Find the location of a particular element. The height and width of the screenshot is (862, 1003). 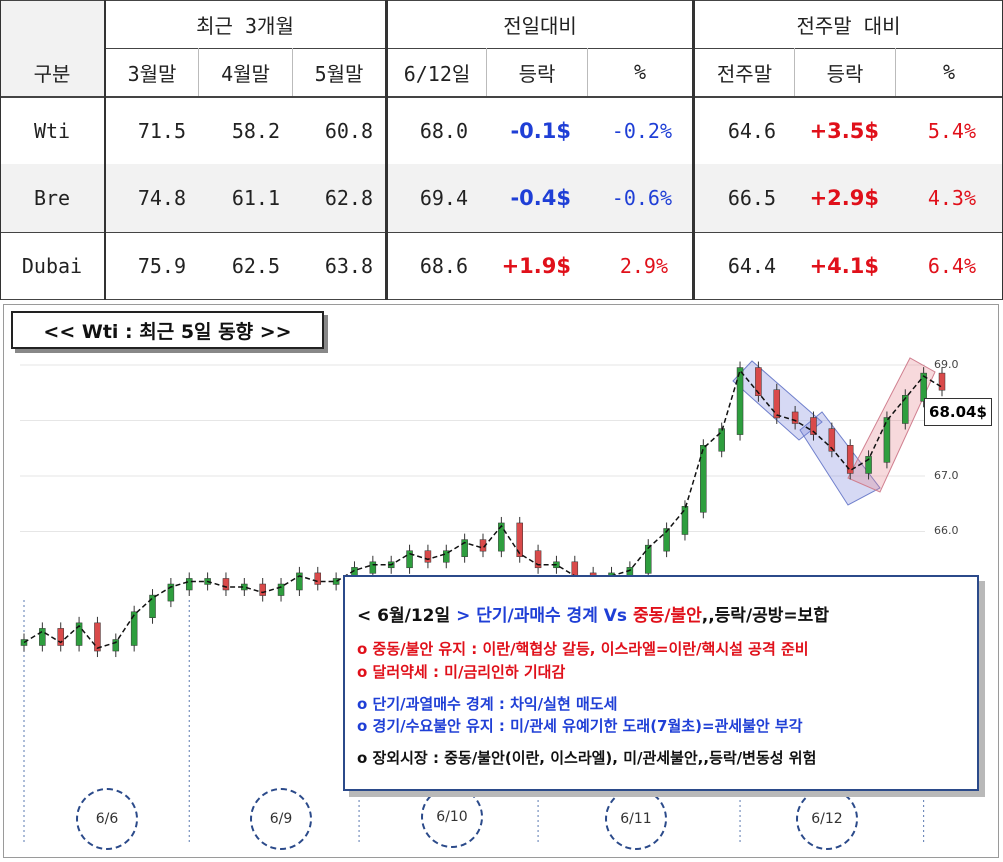

headline-part-c: ,,등락/공방=보합 is located at coordinates (765, 616).